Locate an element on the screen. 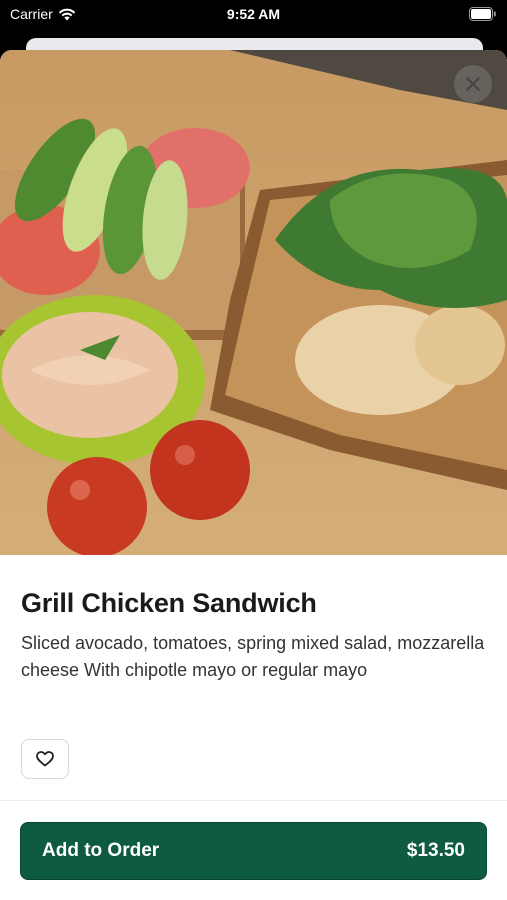 The width and height of the screenshot is (507, 900). divider is located at coordinates (253, 800).